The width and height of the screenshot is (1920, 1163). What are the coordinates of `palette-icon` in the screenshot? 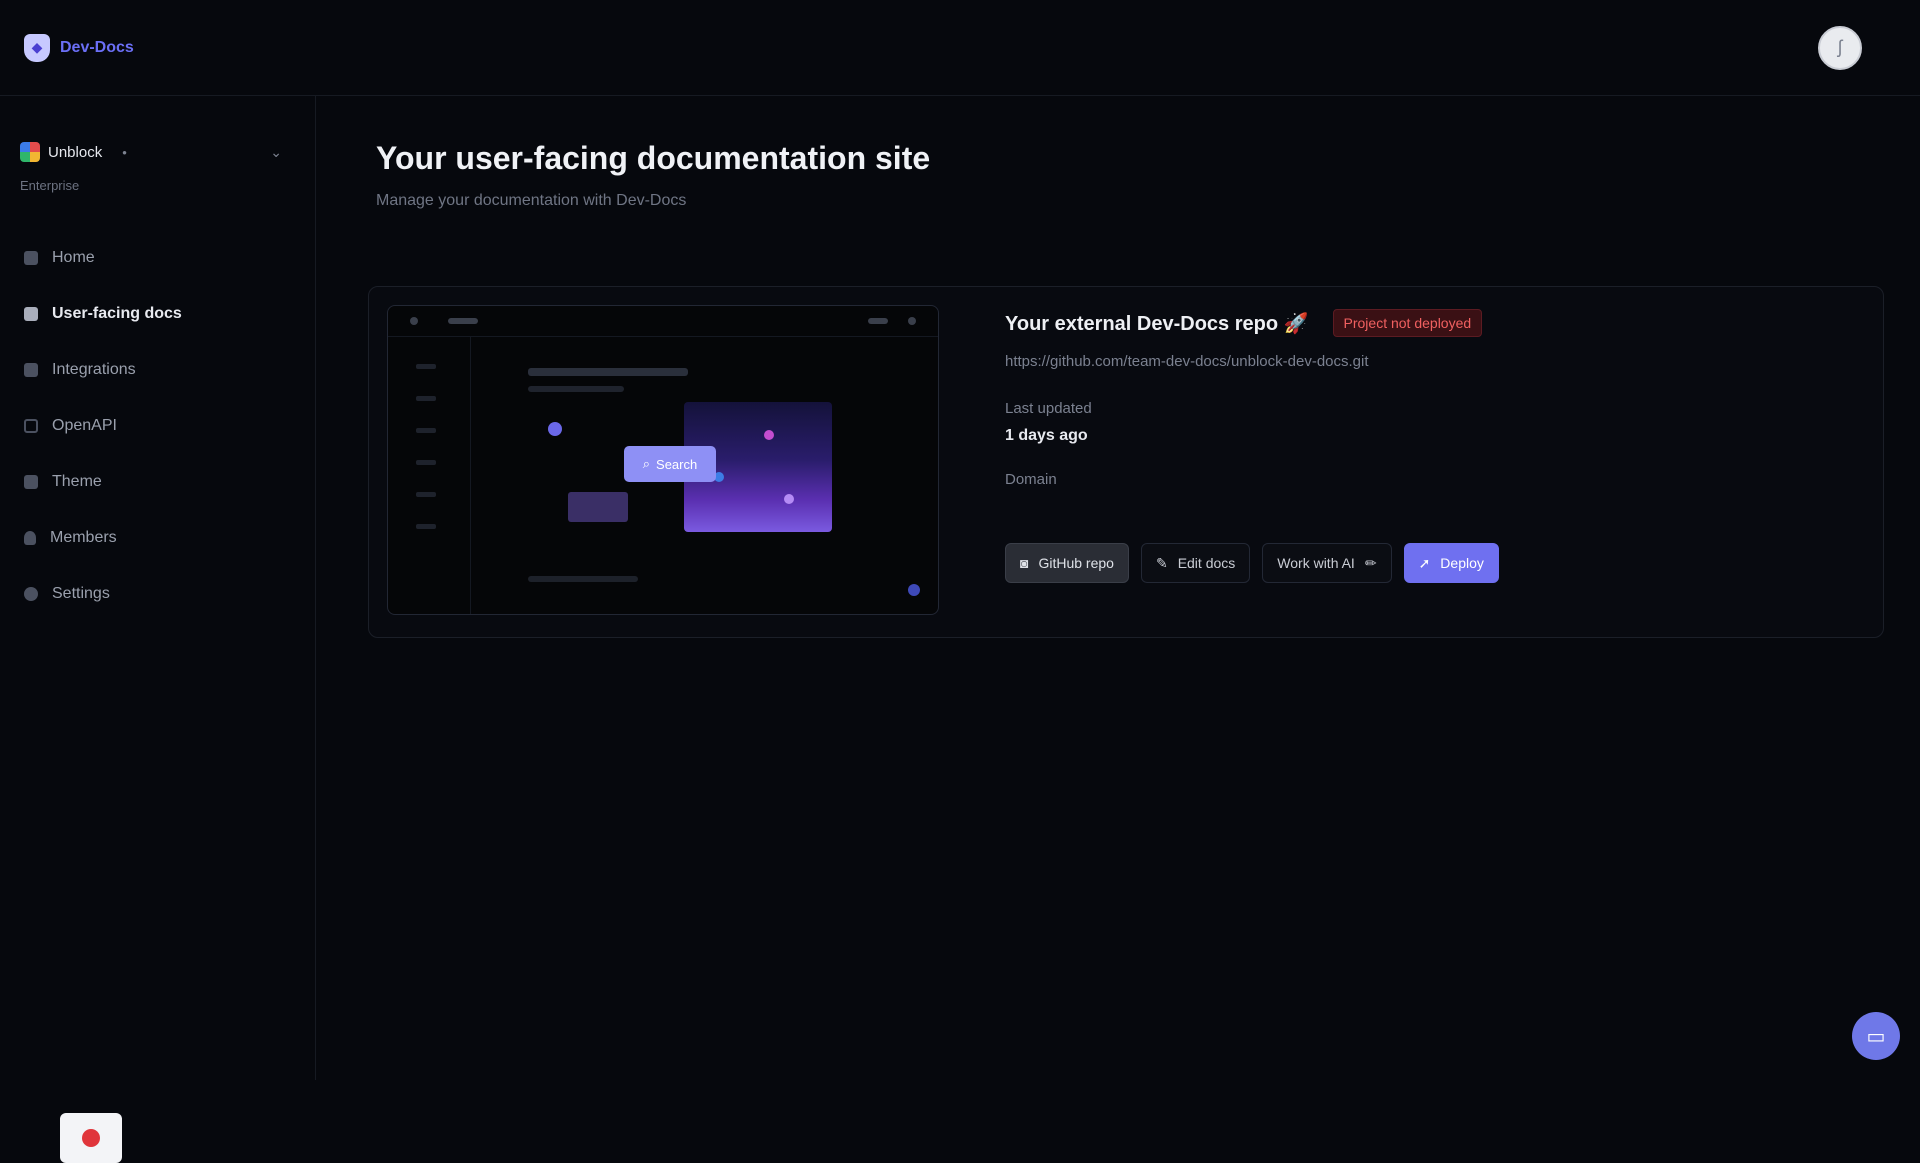 It's located at (31, 482).